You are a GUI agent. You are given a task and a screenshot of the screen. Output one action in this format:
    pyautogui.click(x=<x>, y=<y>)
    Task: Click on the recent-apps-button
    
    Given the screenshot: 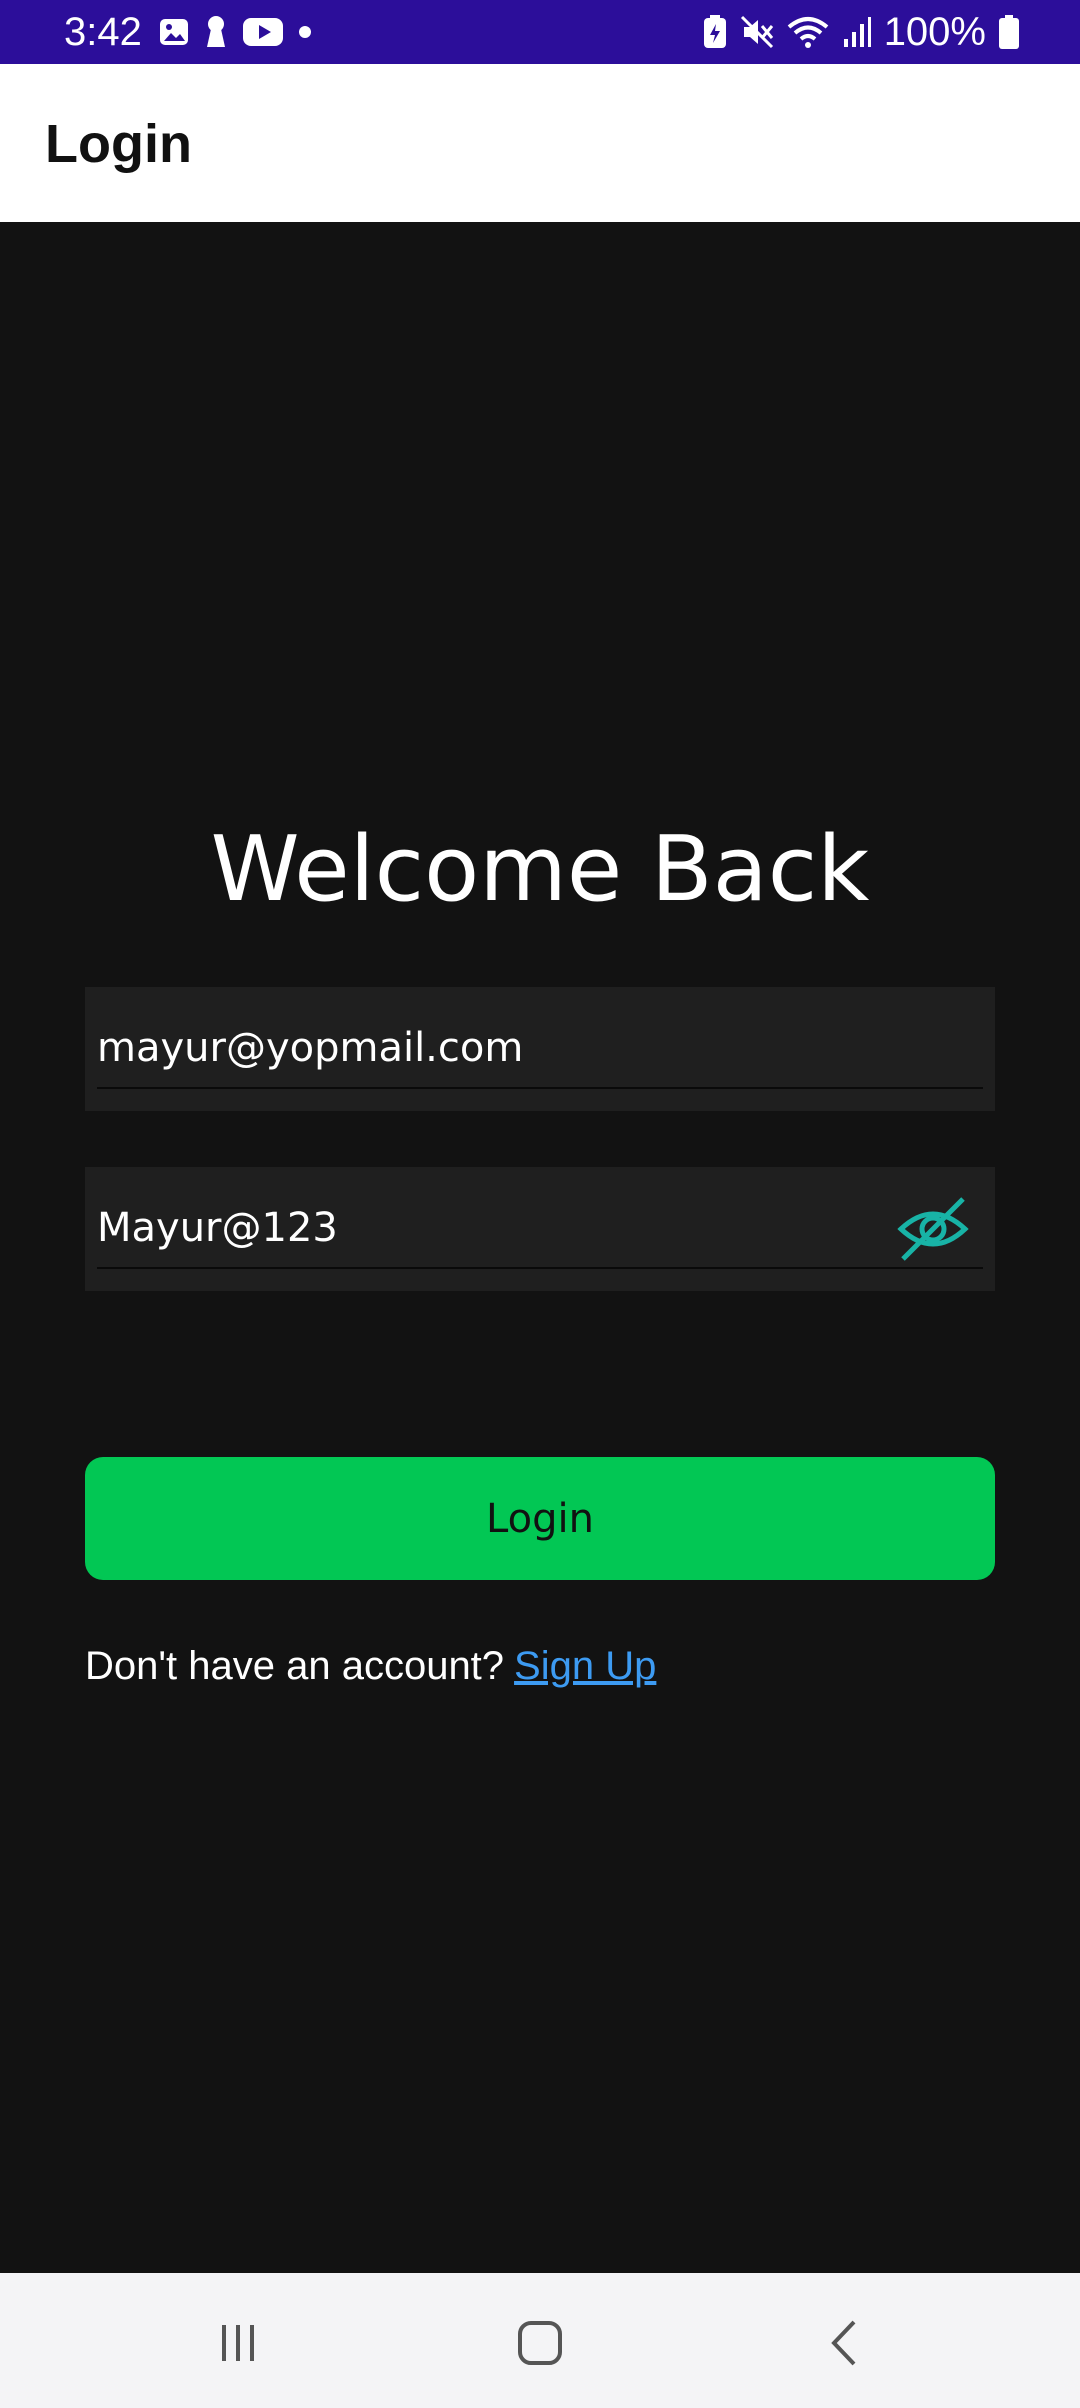 What is the action you would take?
    pyautogui.click(x=238, y=2343)
    